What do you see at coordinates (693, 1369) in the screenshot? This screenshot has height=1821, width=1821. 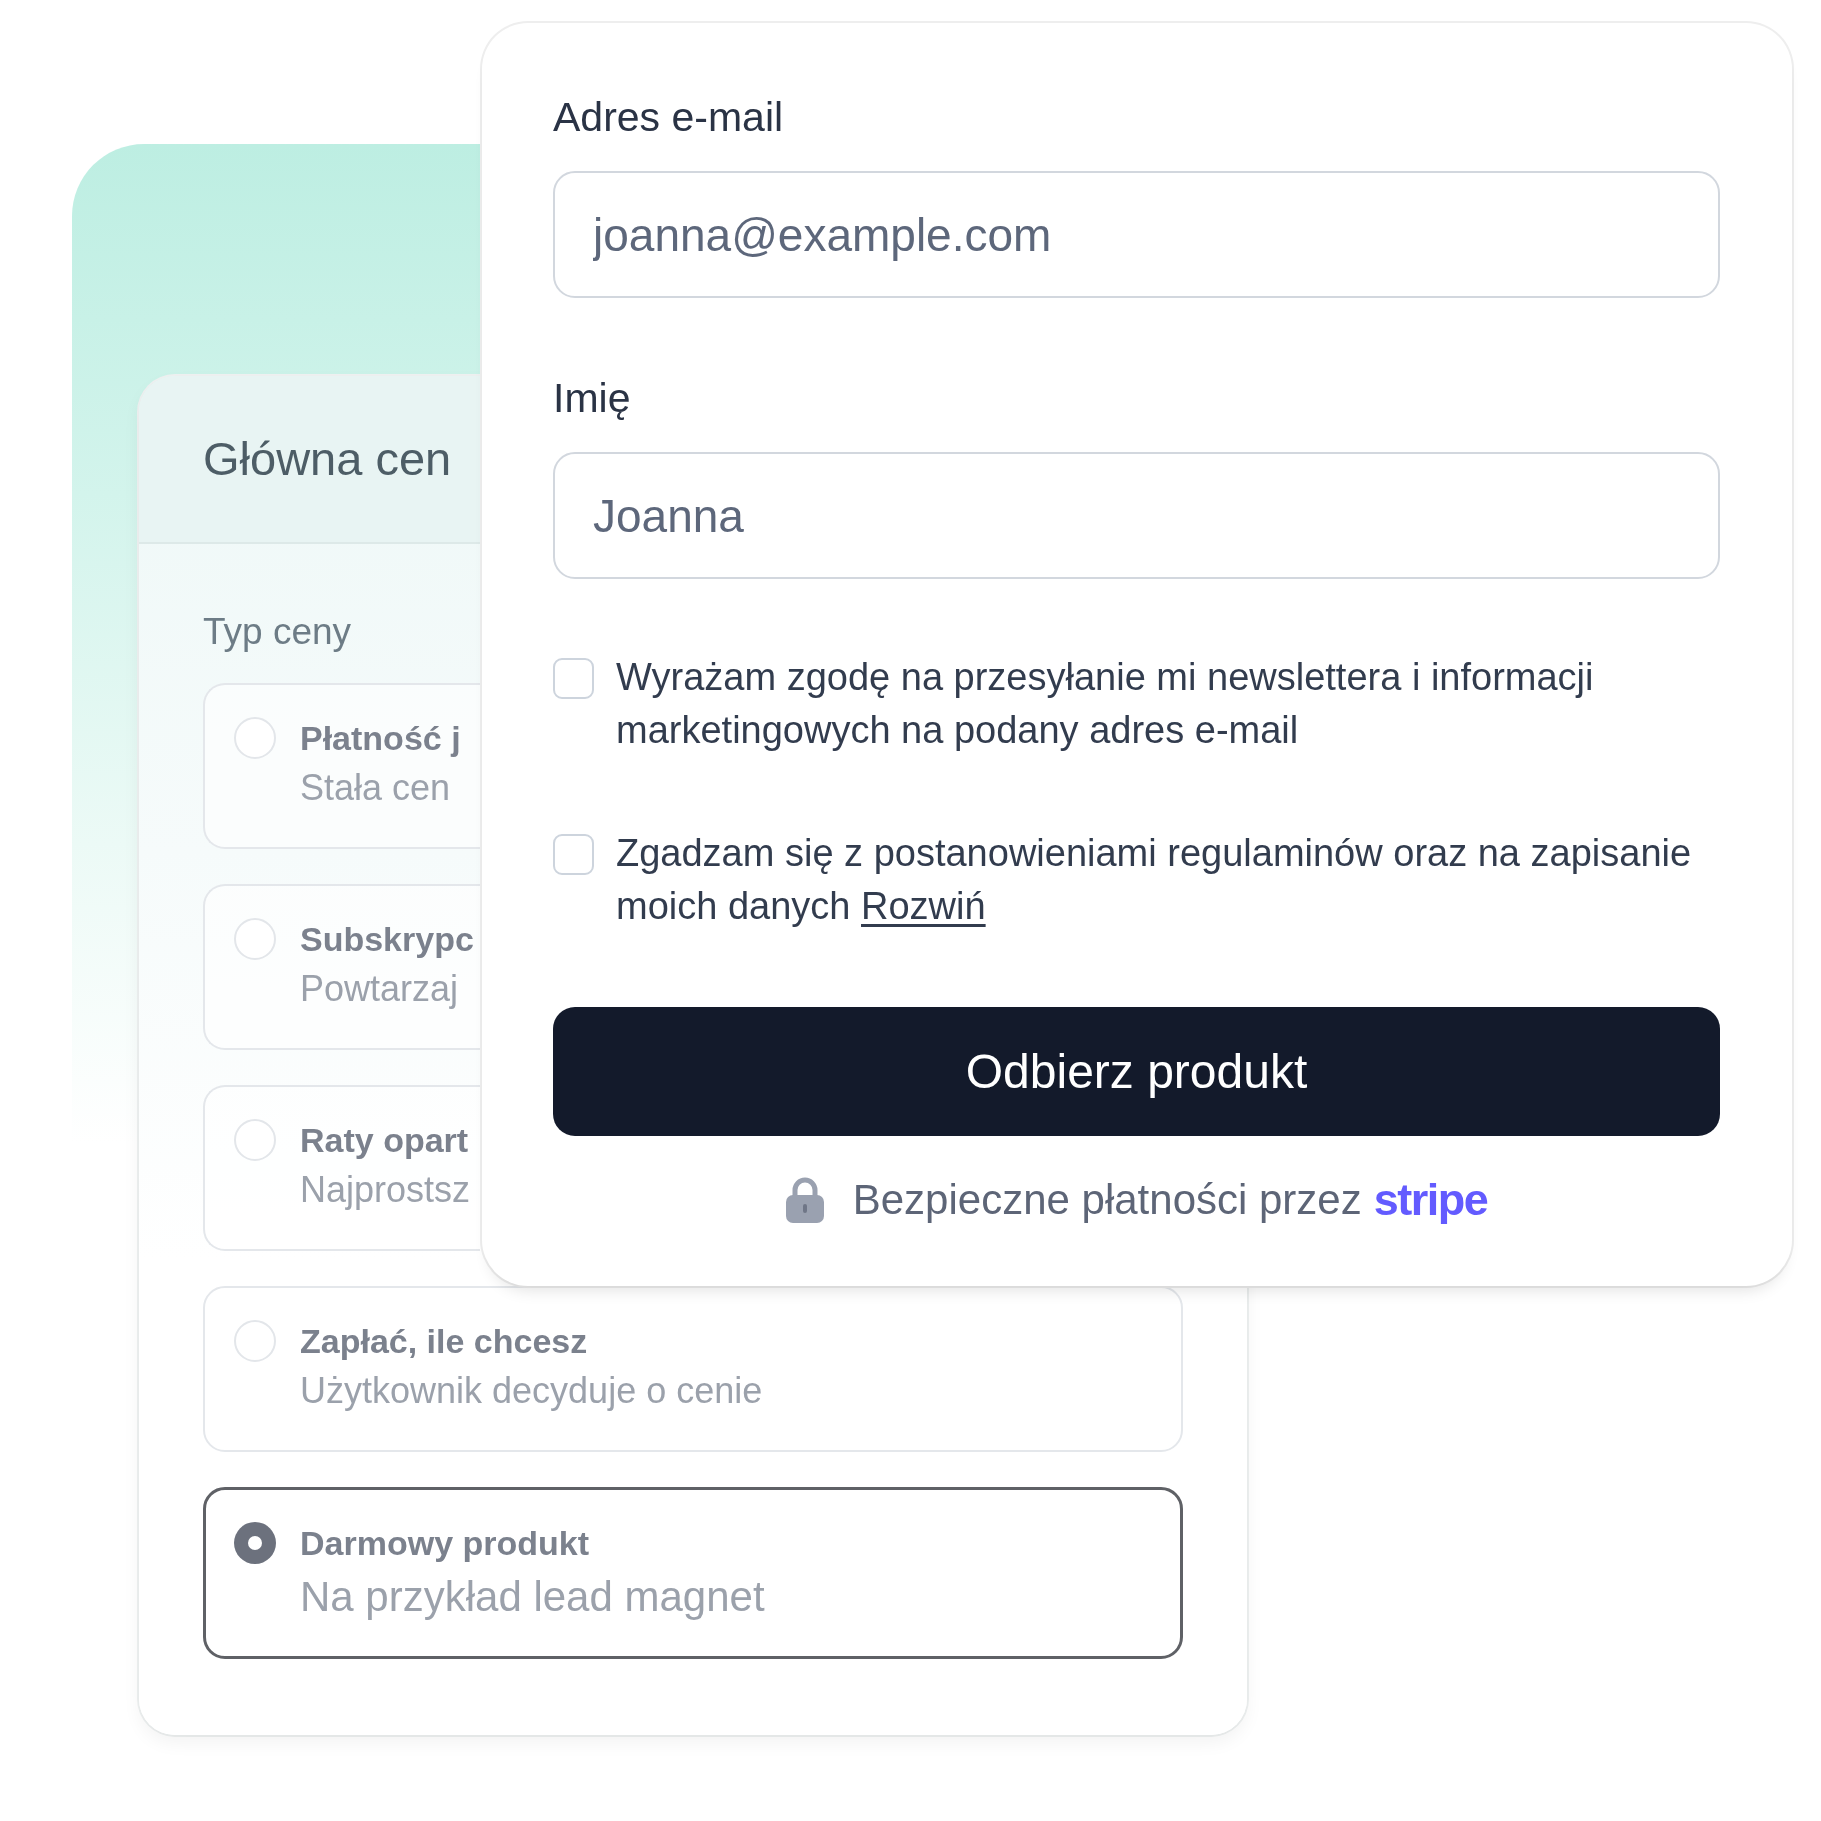 I see `price-option: Zapłać, ile chcesz Użytkownik decyduje o cenie` at bounding box center [693, 1369].